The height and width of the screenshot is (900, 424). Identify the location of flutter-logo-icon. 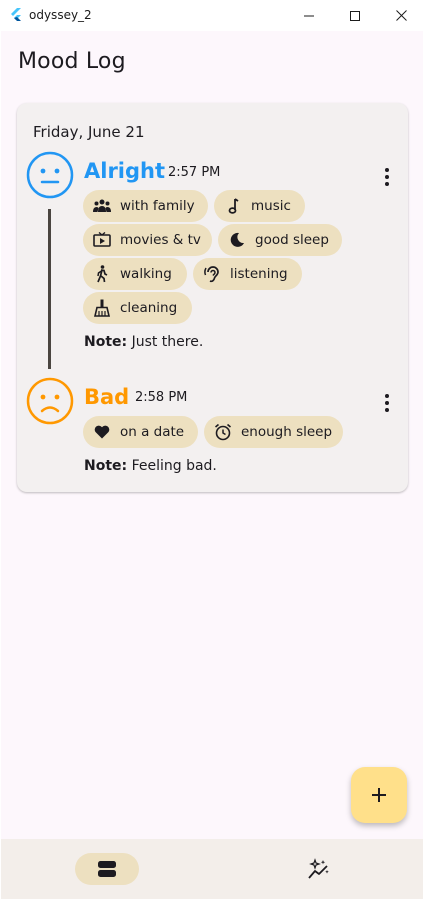
(16, 14).